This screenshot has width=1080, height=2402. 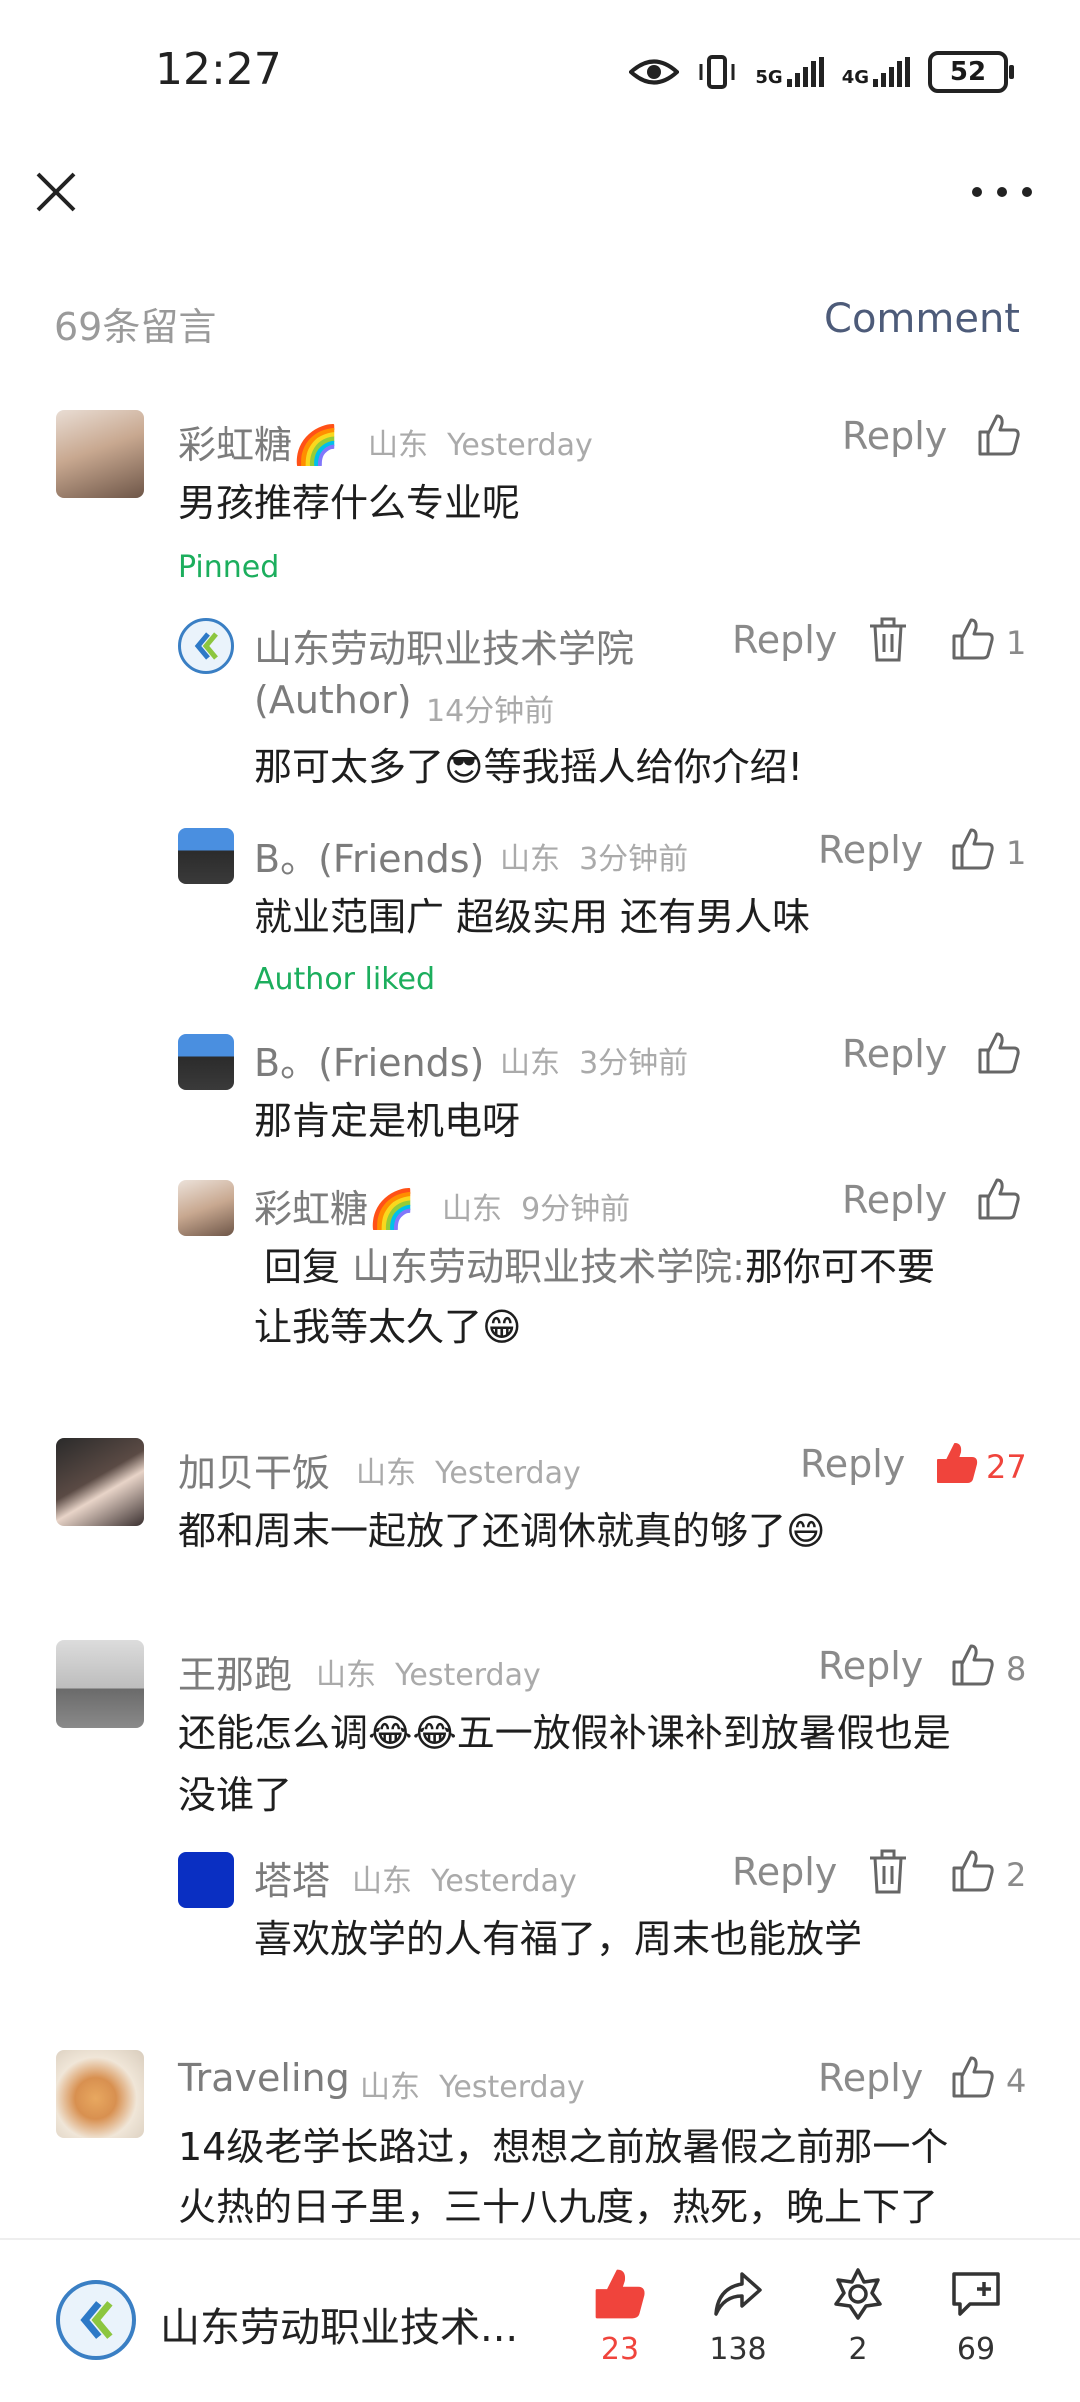 What do you see at coordinates (387, 1121) in the screenshot?
I see `reply-text: 那肯定是机电呀` at bounding box center [387, 1121].